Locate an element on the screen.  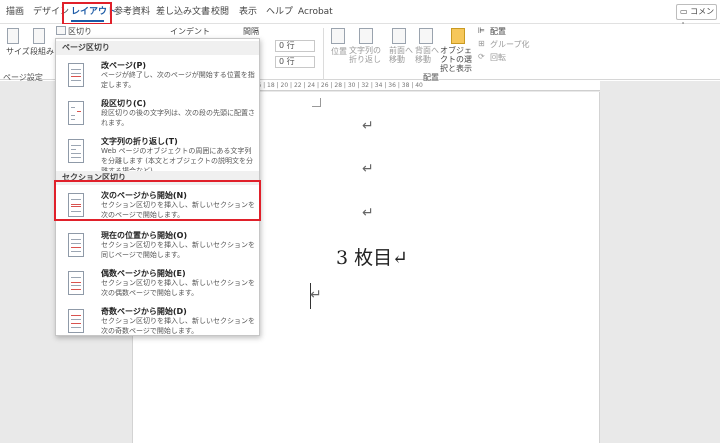
send-backward-icon is located at coordinates (426, 36).